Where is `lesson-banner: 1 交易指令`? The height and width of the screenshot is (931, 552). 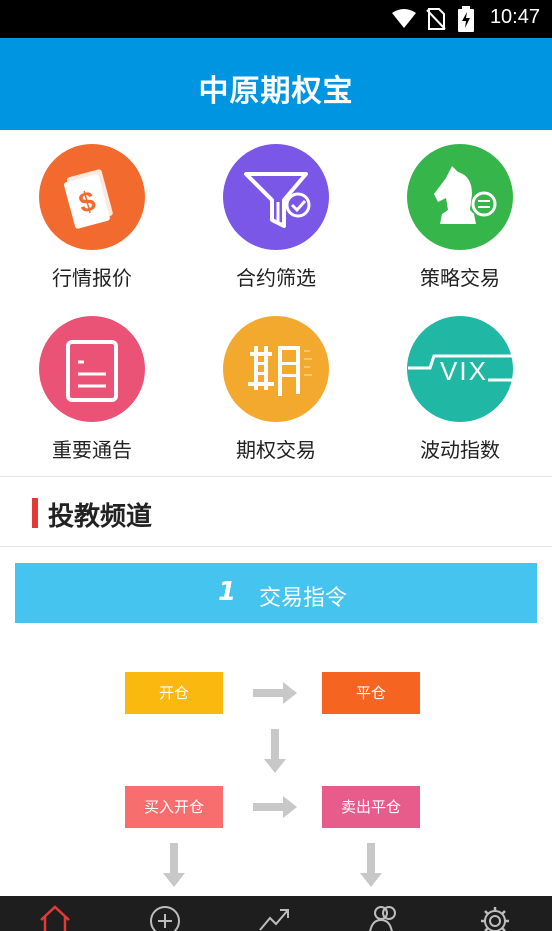
lesson-banner: 1 交易指令 is located at coordinates (276, 593).